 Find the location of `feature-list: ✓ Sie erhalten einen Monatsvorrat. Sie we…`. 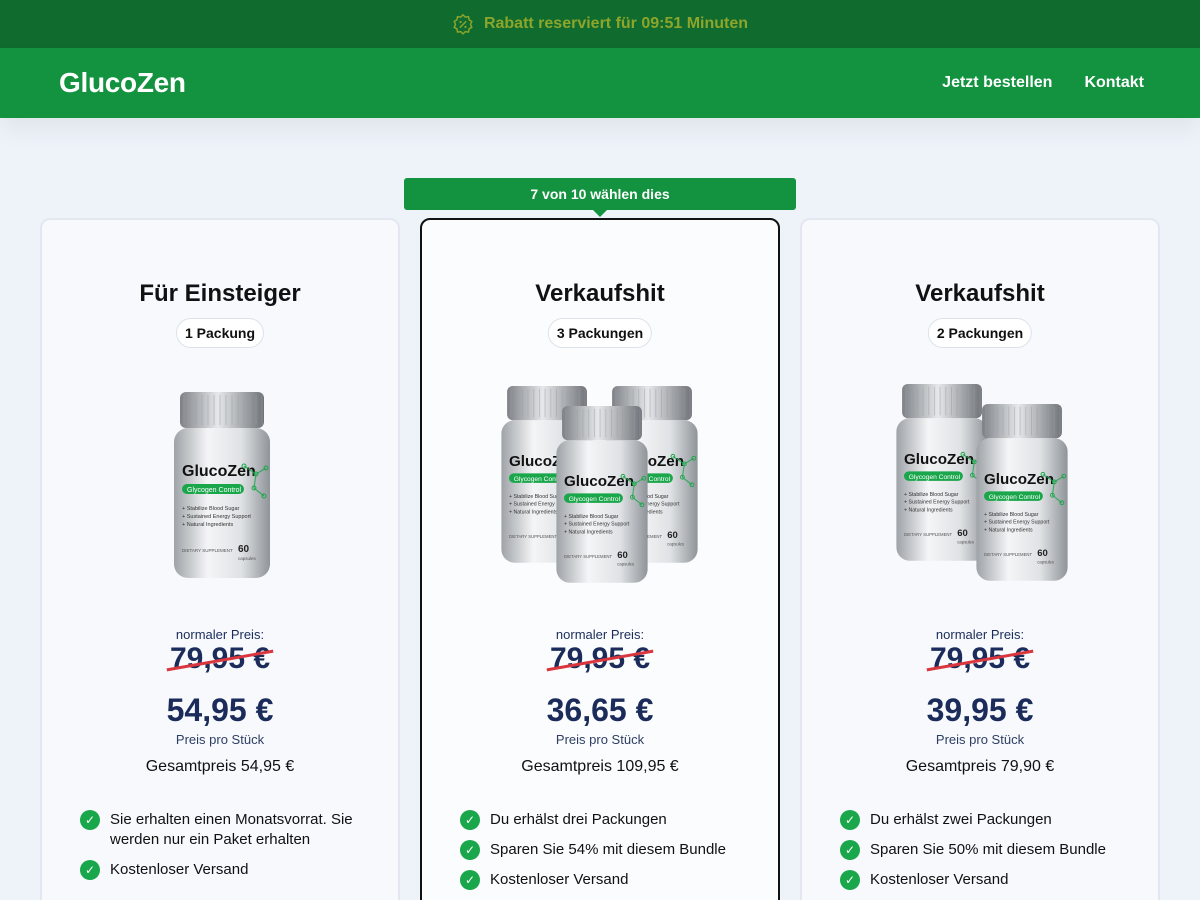

feature-list: ✓ Sie erhalten einen Monatsvorrat. Sie we… is located at coordinates (225, 850).